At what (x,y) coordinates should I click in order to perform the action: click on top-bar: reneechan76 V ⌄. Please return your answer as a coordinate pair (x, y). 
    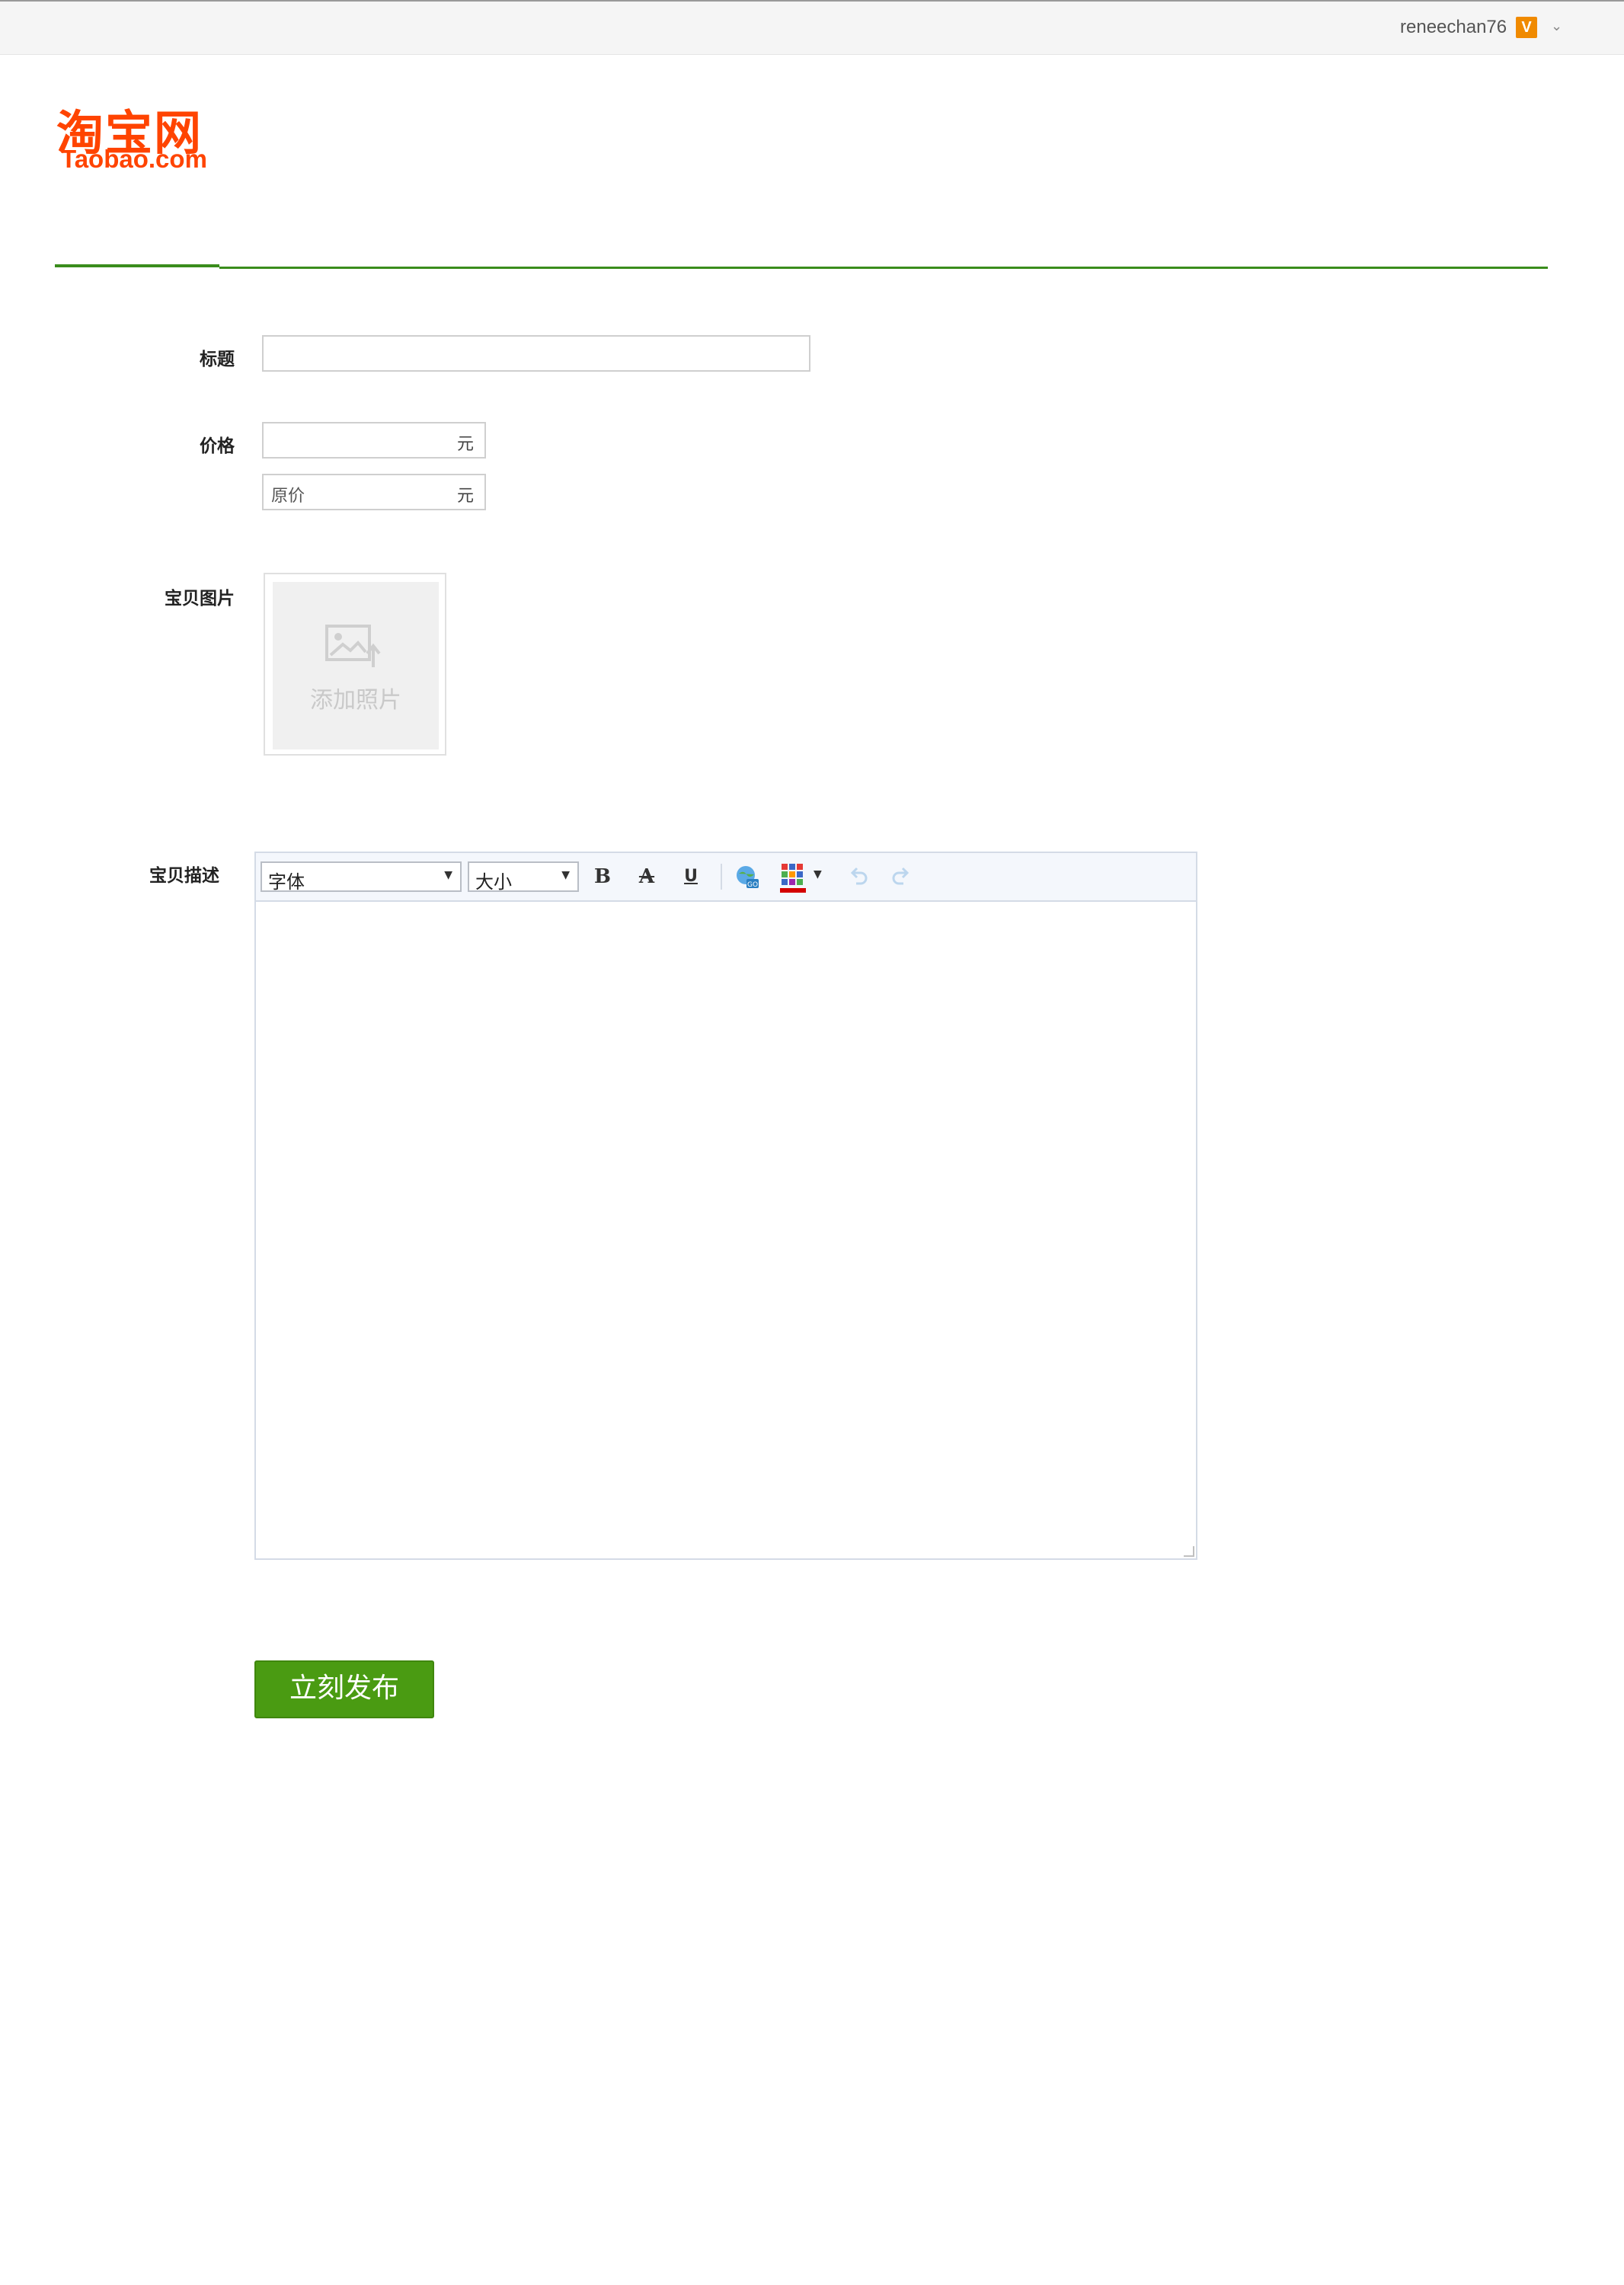
    Looking at the image, I should click on (812, 27).